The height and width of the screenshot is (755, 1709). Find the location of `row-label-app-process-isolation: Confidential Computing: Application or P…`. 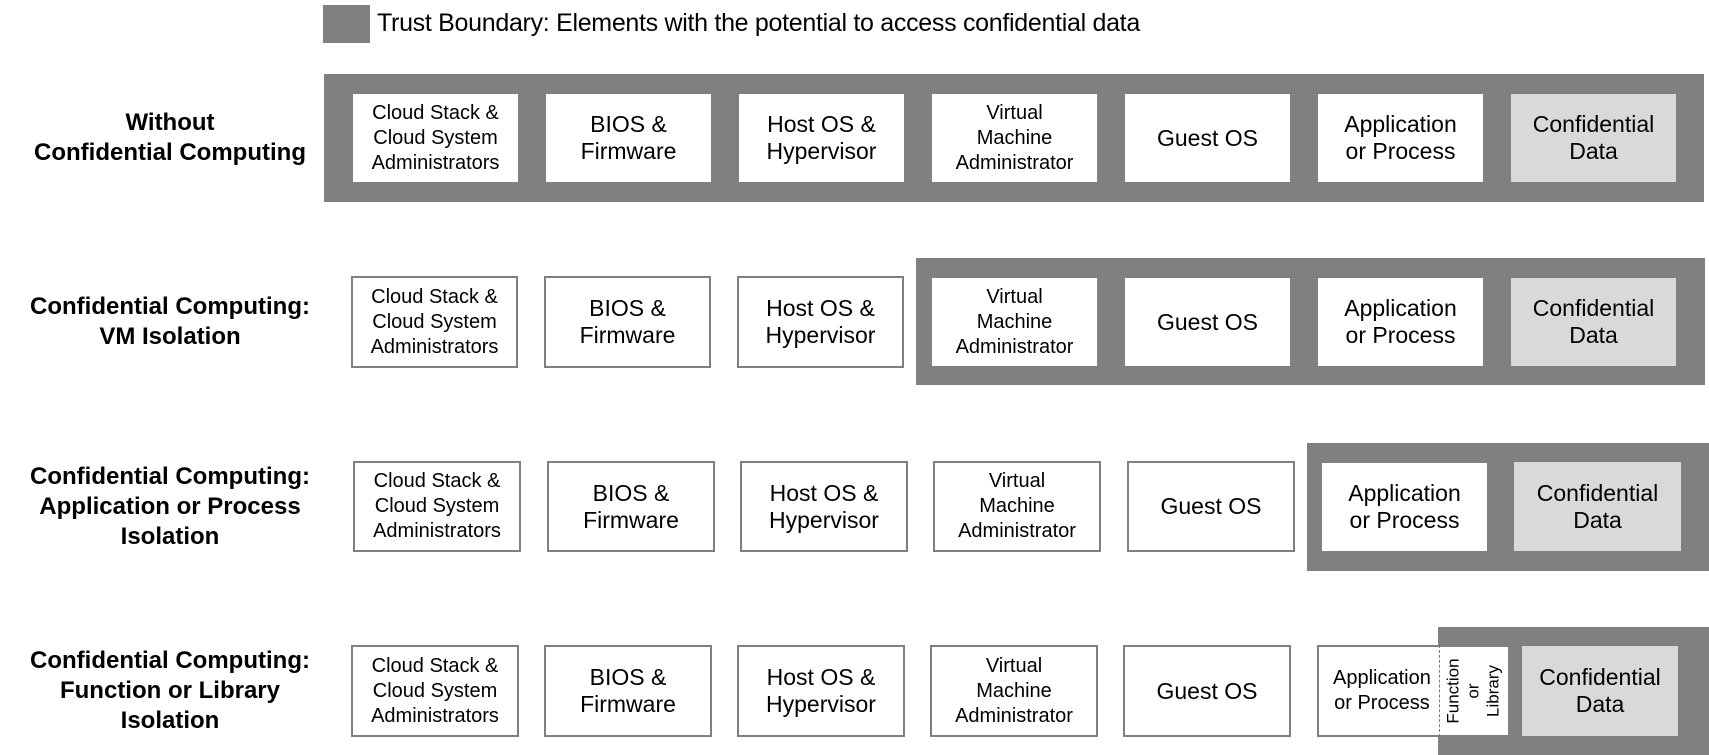

row-label-app-process-isolation: Confidential Computing: Application or P… is located at coordinates (170, 506).